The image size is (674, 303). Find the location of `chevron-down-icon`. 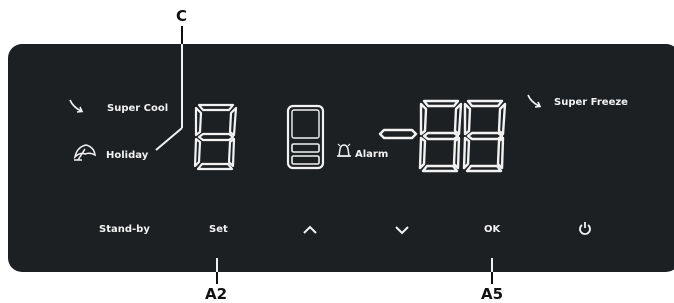

chevron-down-icon is located at coordinates (402, 230).